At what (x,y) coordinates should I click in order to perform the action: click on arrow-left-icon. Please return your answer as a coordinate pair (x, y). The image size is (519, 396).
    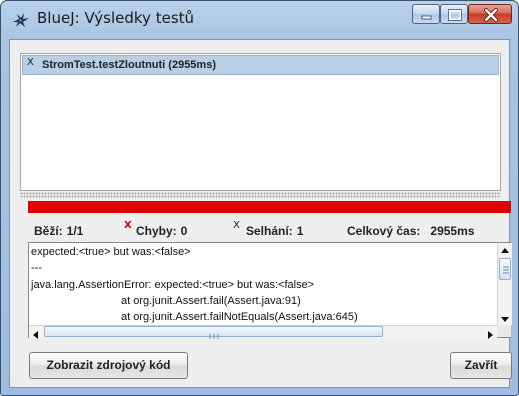
    Looking at the image, I should click on (35, 335).